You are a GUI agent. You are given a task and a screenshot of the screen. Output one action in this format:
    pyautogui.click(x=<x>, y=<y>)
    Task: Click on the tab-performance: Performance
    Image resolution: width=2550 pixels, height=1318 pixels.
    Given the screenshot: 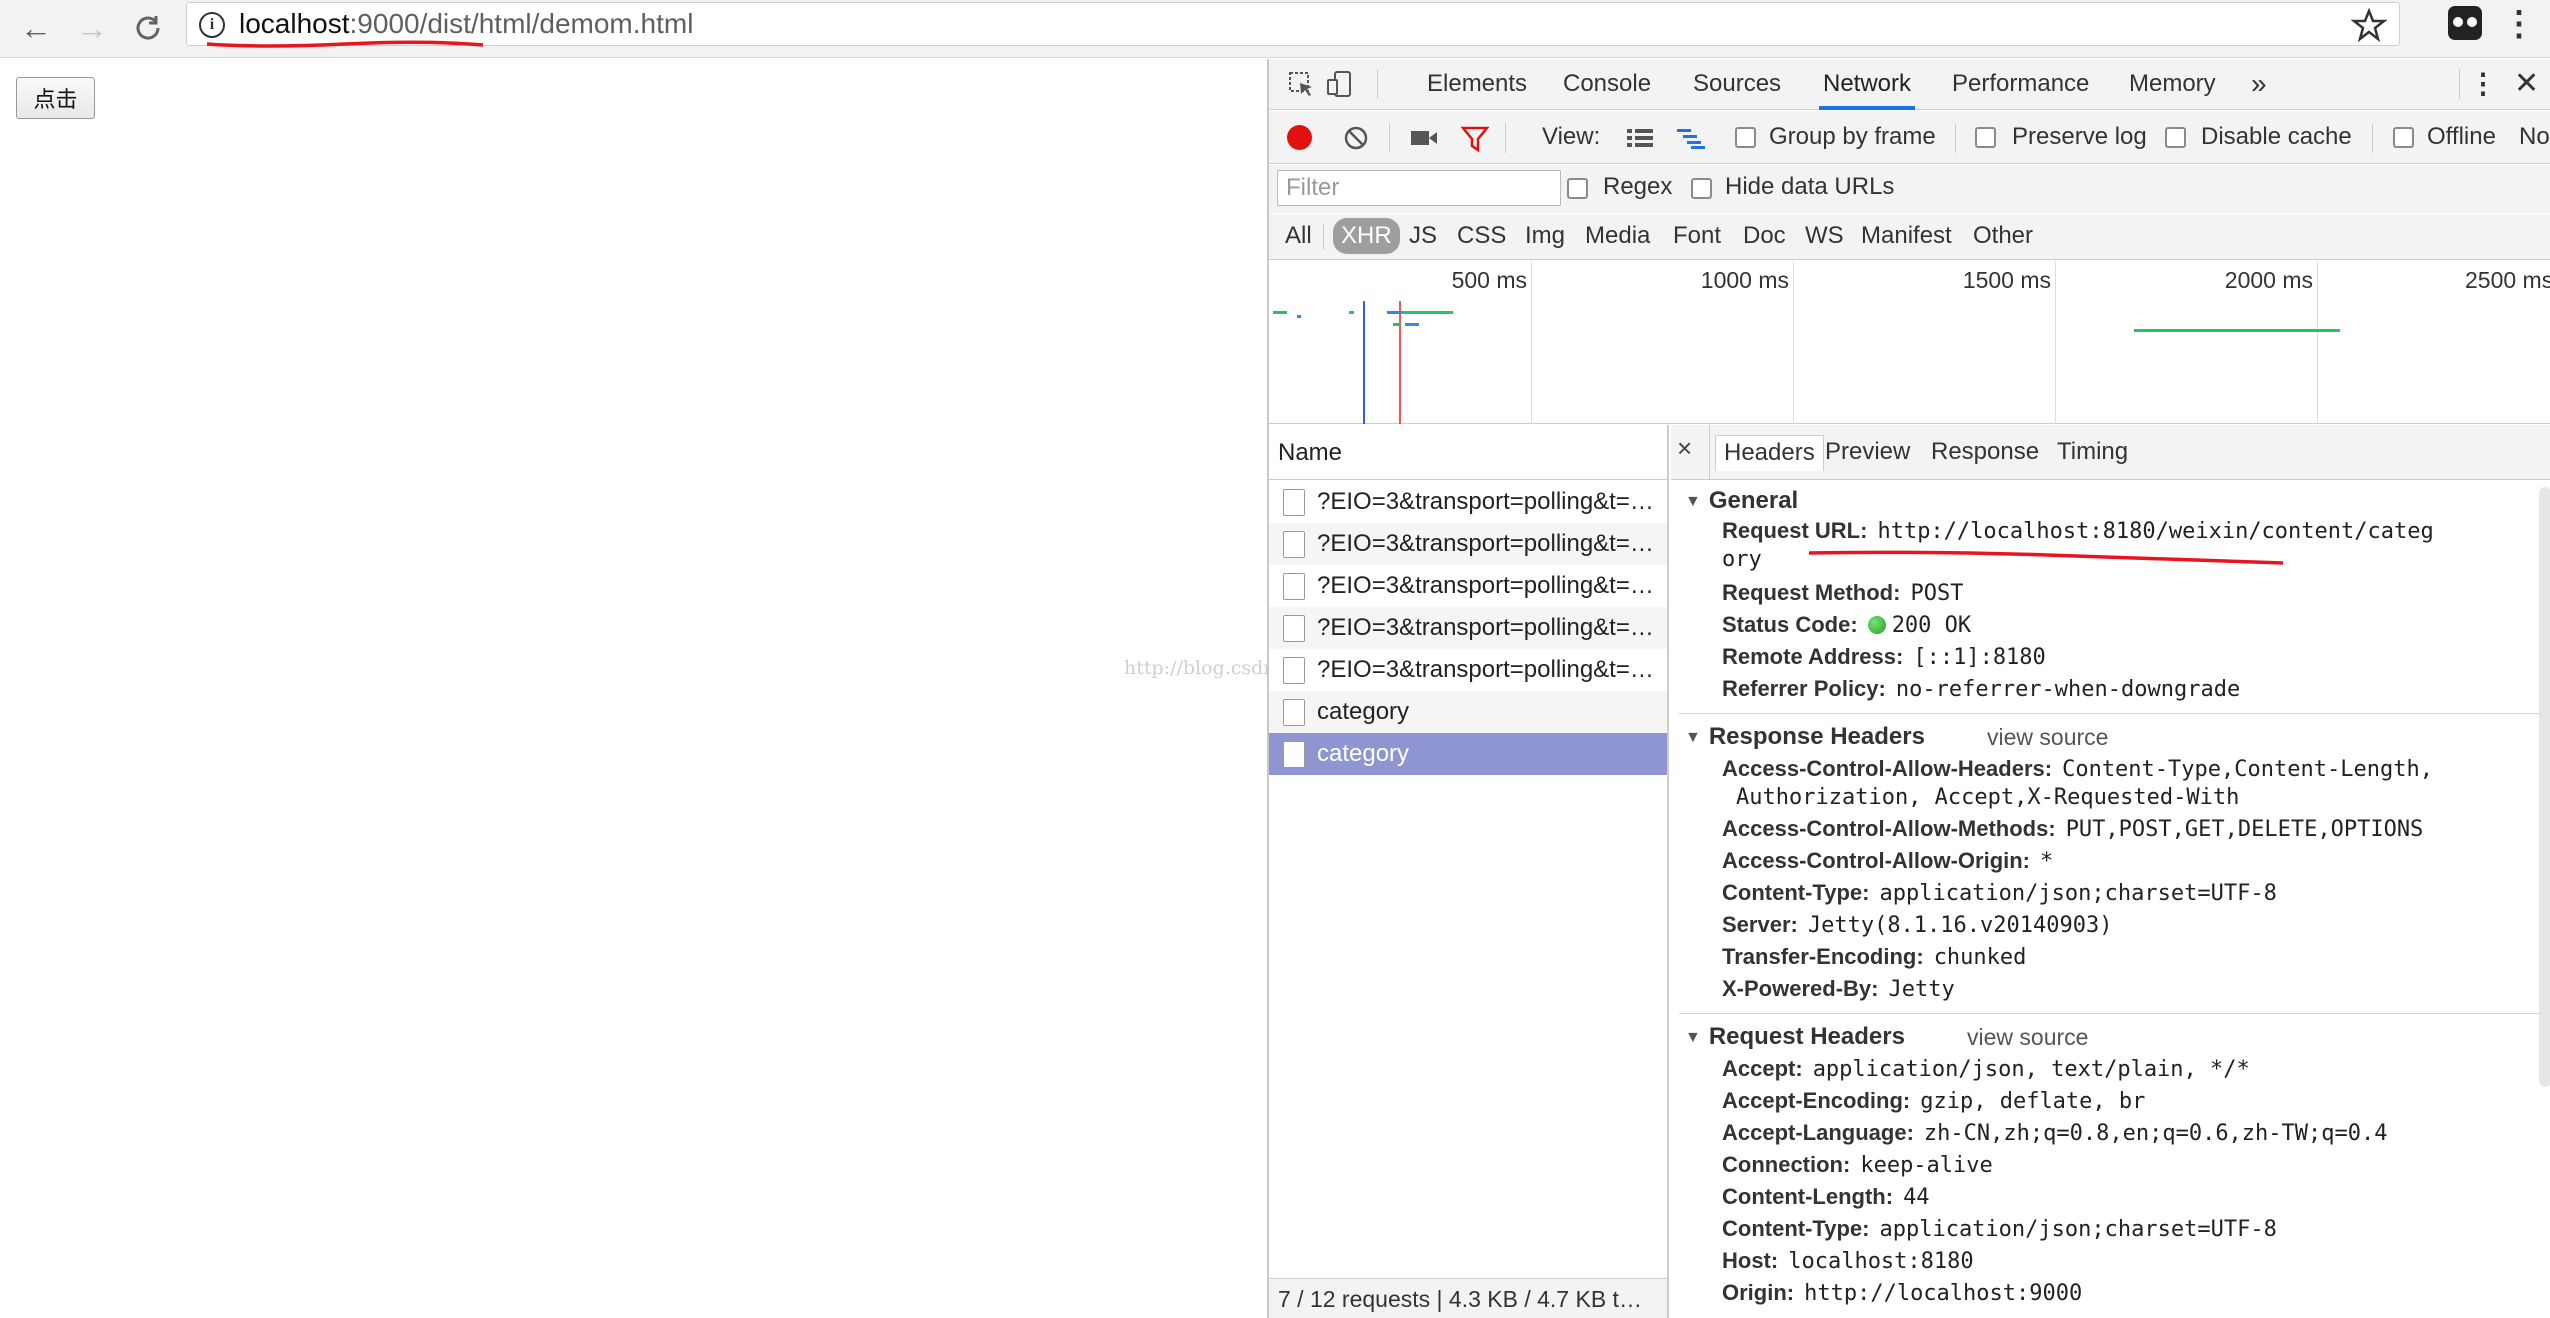 What is the action you would take?
    pyautogui.click(x=2020, y=84)
    